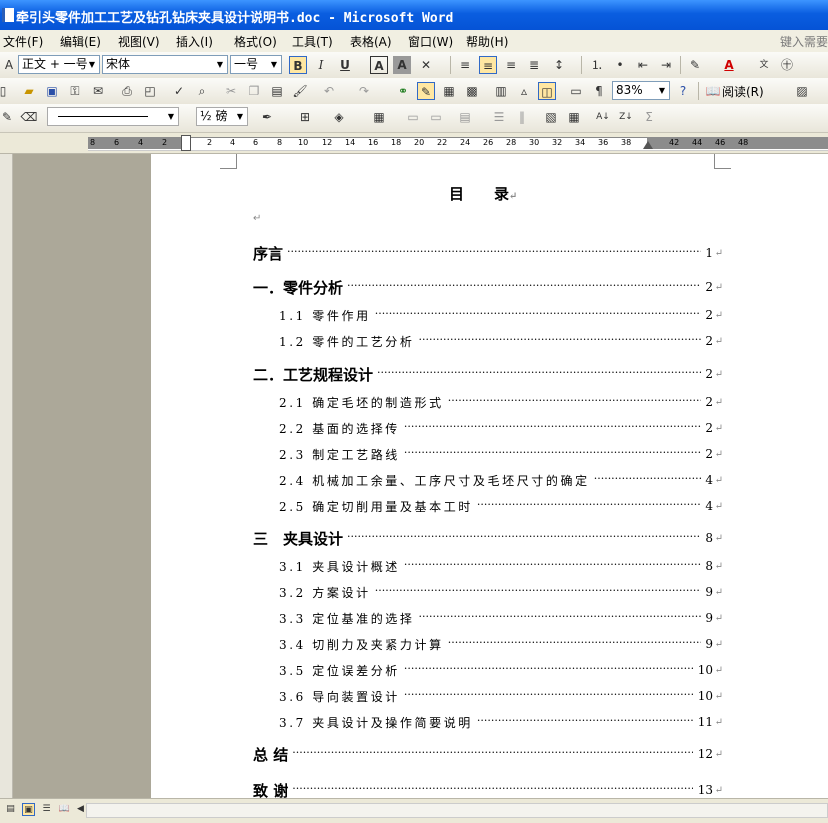 The height and width of the screenshot is (823, 828). I want to click on line-weight-select: ½ 磅 ▼, so click(222, 116).